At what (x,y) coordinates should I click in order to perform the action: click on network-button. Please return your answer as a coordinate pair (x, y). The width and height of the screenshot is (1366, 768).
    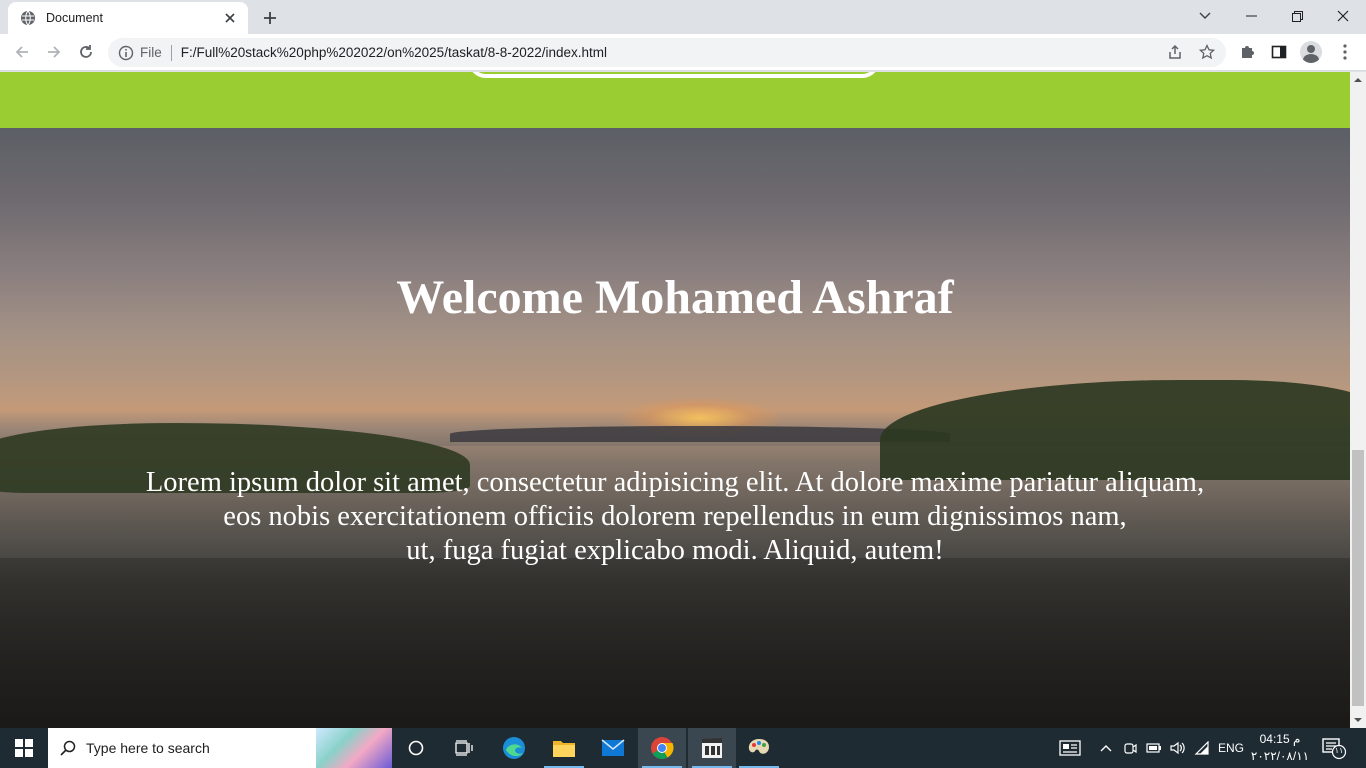
    Looking at the image, I should click on (1202, 748).